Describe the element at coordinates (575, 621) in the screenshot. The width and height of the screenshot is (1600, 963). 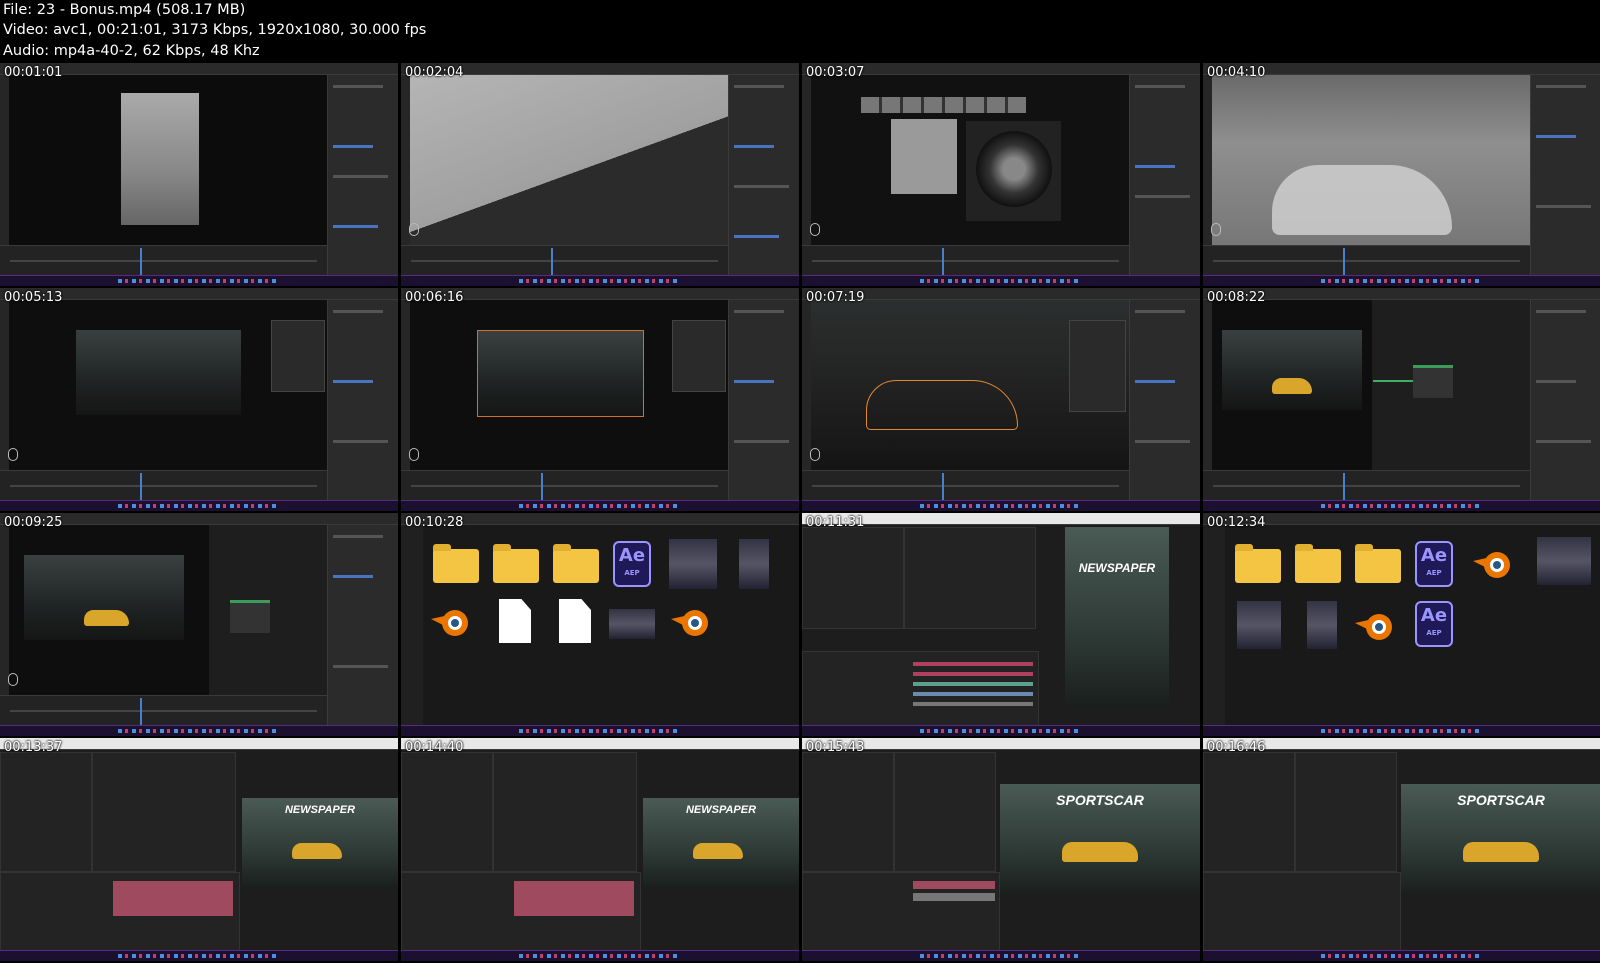
I see `document-icon` at that location.